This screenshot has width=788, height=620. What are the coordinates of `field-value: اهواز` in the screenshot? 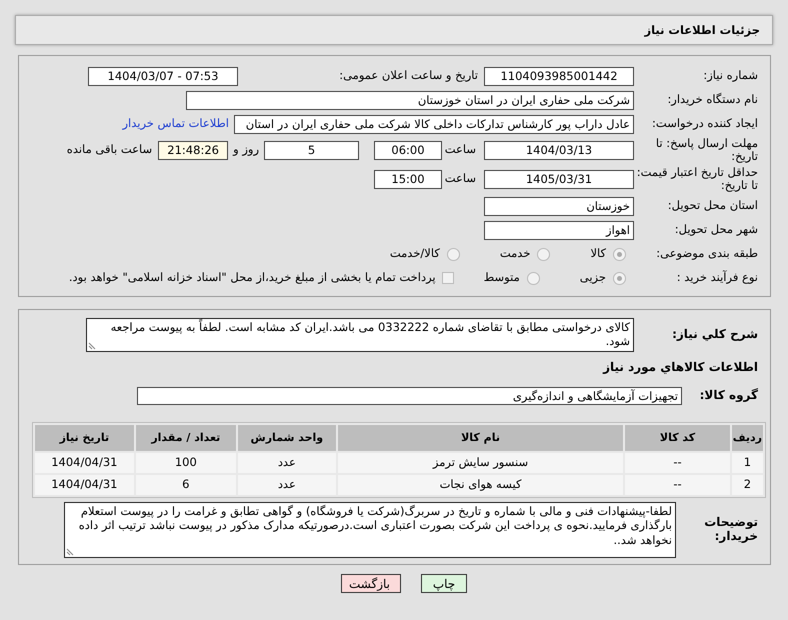 It's located at (559, 230).